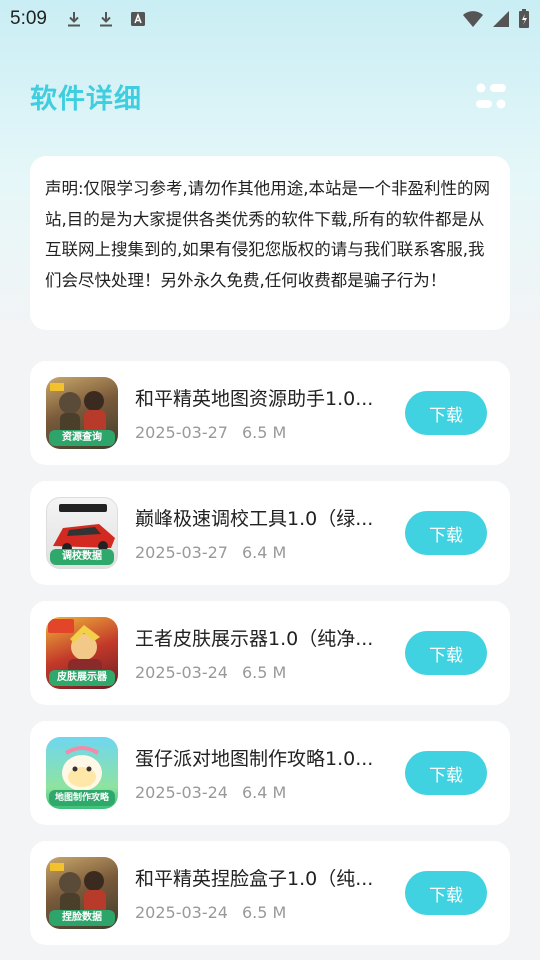 The width and height of the screenshot is (540, 960). I want to click on wifi-icon, so click(473, 19).